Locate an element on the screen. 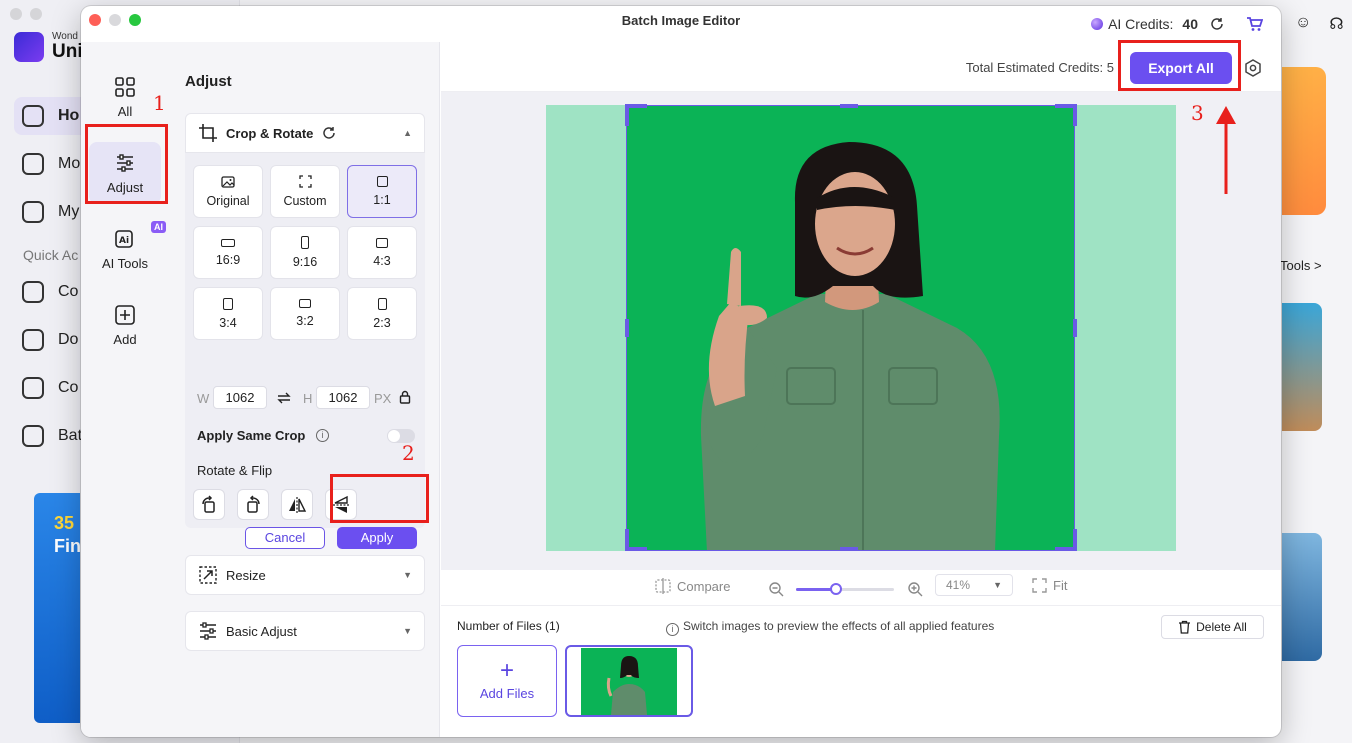 This screenshot has height=743, width=1352. ai-credits-icon is located at coordinates (1097, 24).